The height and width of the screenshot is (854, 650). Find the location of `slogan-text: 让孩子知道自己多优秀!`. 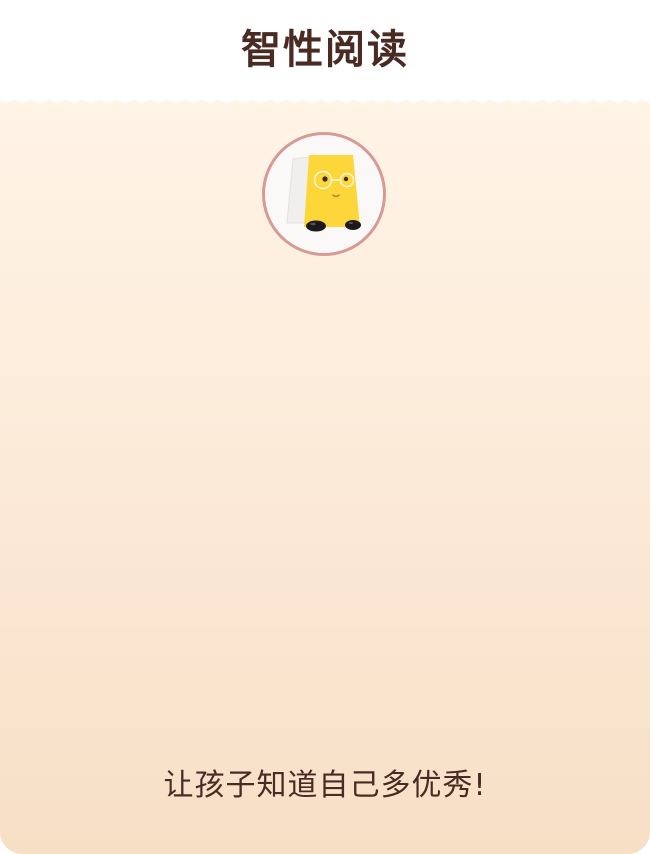

slogan-text: 让孩子知道自己多优秀! is located at coordinates (325, 785).